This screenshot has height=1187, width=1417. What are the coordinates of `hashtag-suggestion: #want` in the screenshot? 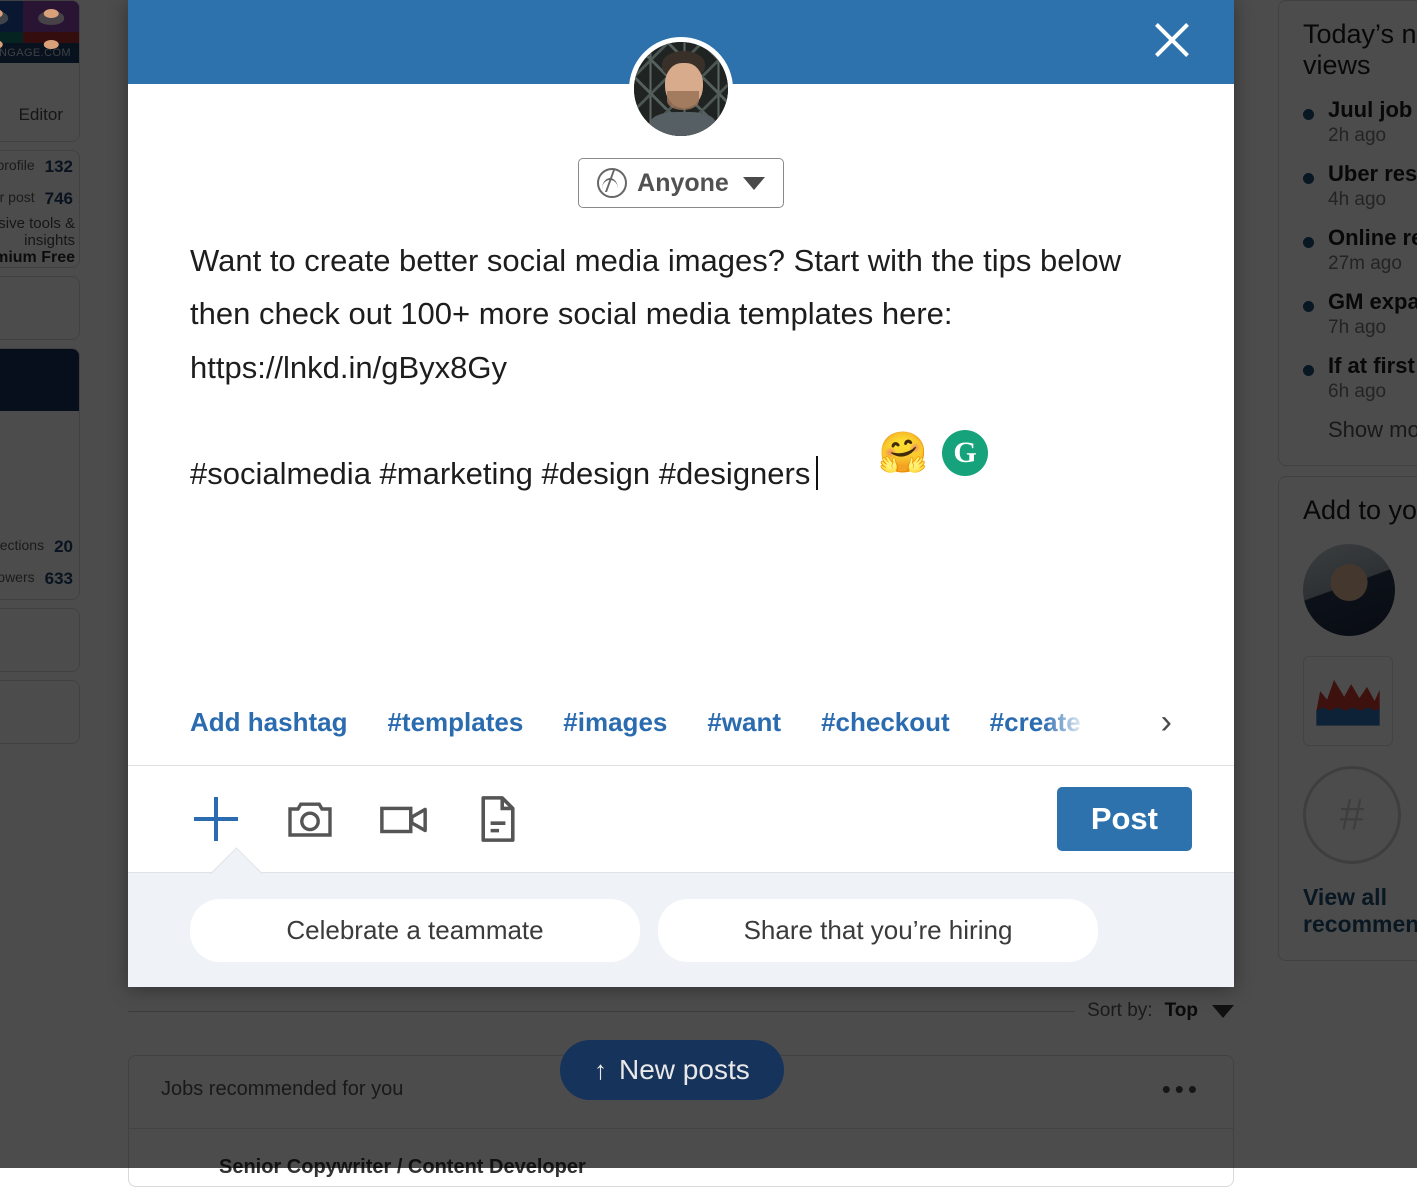 It's located at (744, 722).